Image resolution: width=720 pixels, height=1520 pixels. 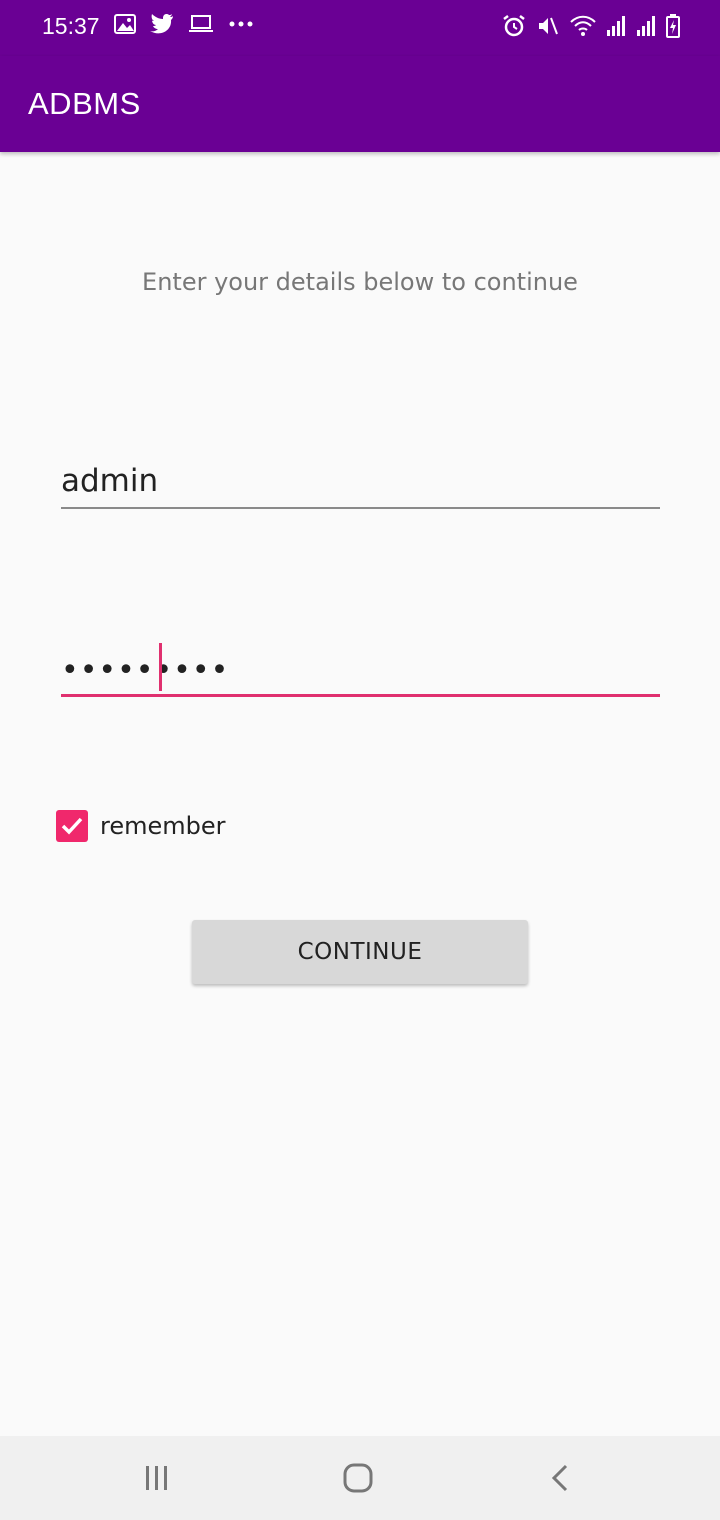 I want to click on app-bar: ADBMS, so click(x=360, y=104).